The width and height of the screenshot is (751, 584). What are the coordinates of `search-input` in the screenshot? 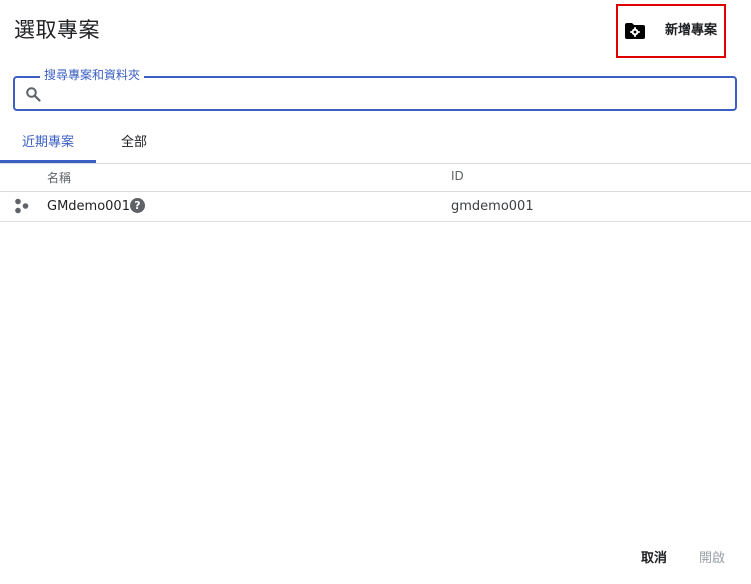 It's located at (386, 94).